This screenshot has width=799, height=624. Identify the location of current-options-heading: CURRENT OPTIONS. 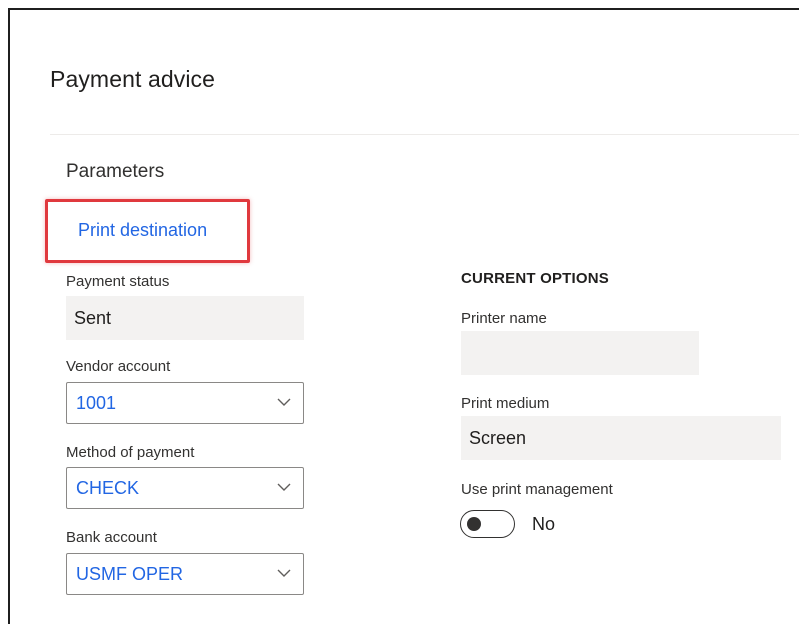
(535, 278).